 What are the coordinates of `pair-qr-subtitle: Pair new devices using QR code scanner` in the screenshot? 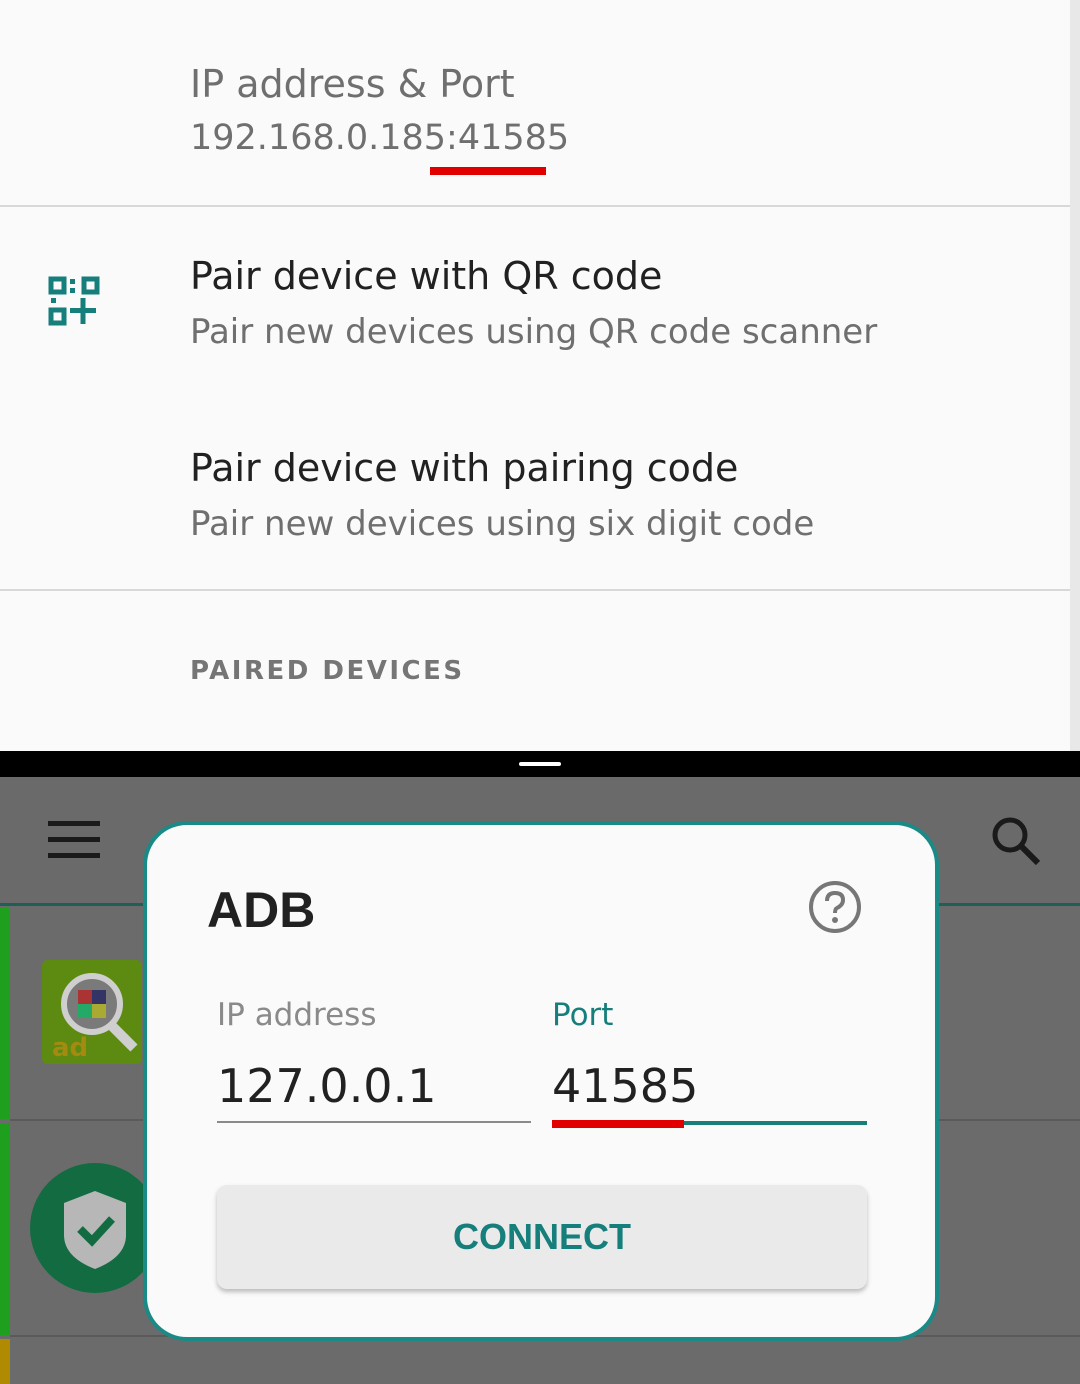 It's located at (534, 332).